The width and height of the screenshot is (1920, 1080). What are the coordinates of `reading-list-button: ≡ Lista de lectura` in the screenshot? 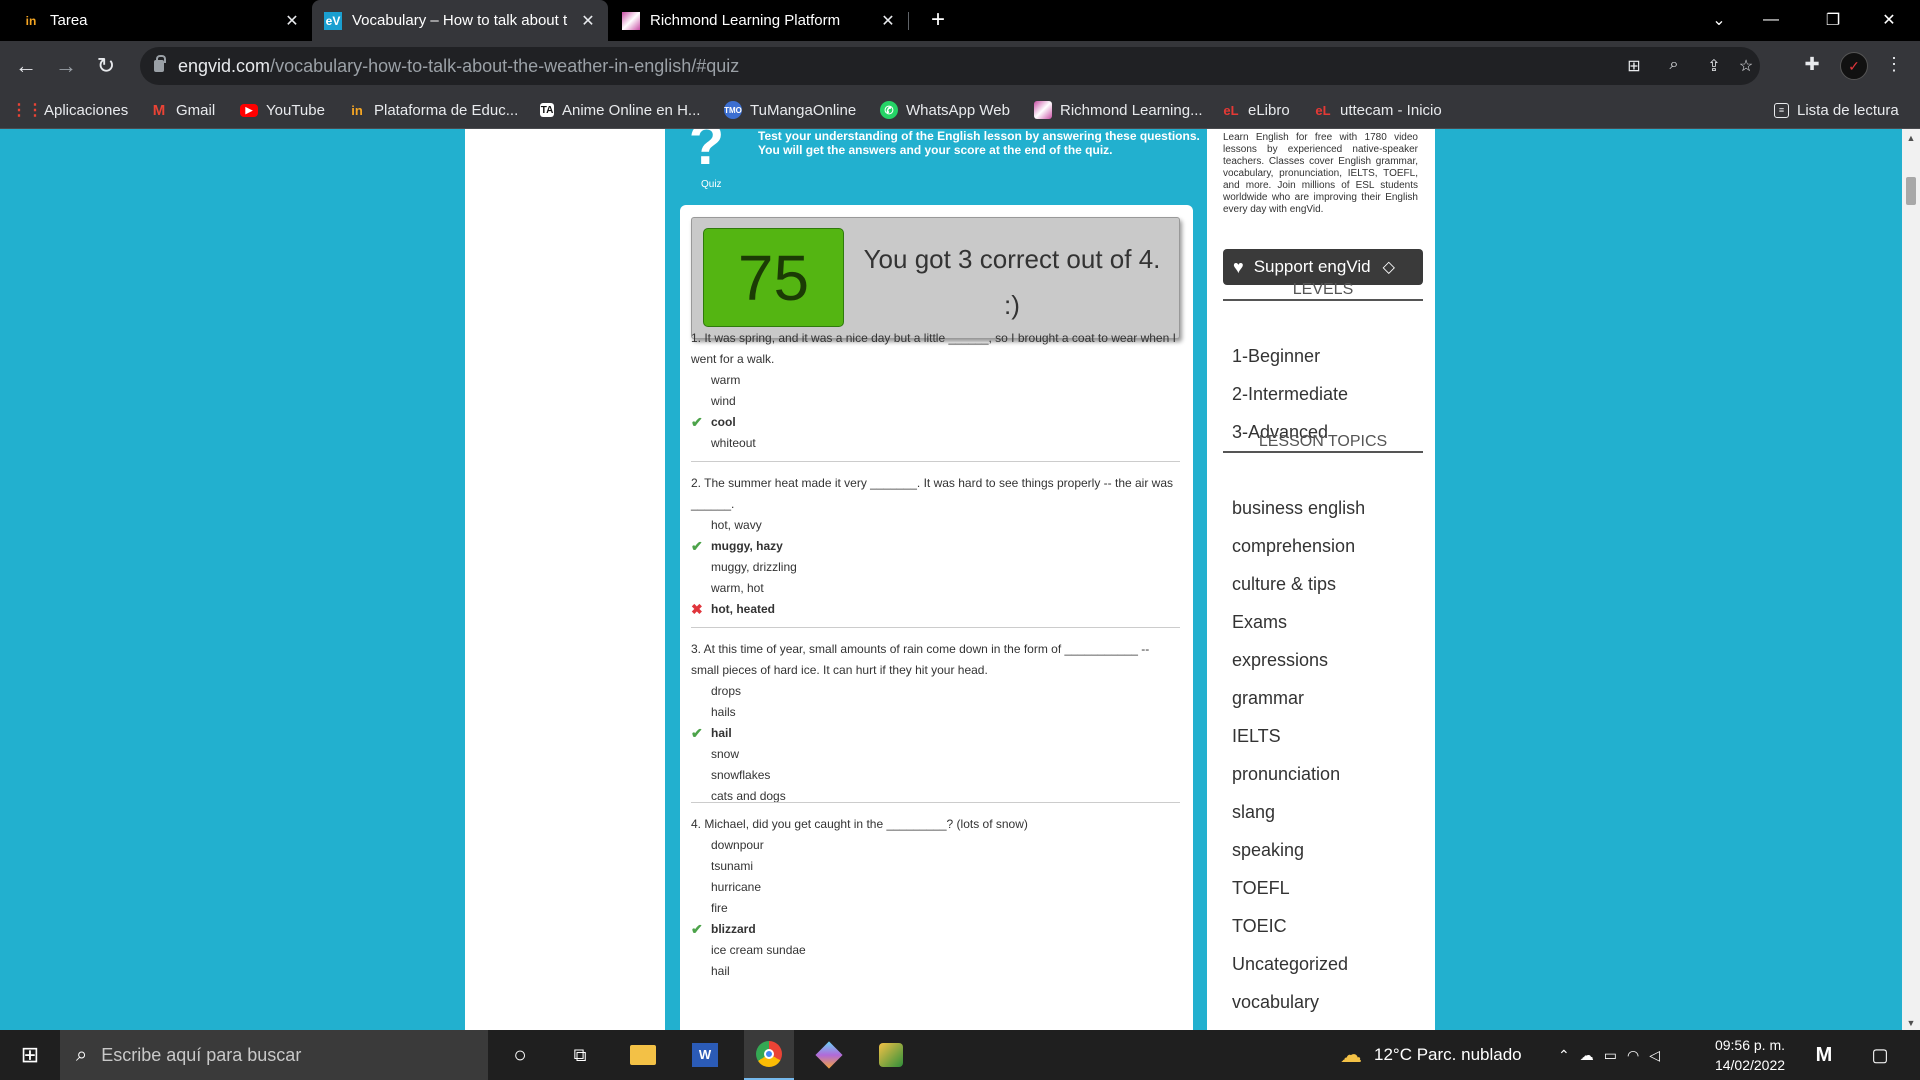 It's located at (1836, 110).